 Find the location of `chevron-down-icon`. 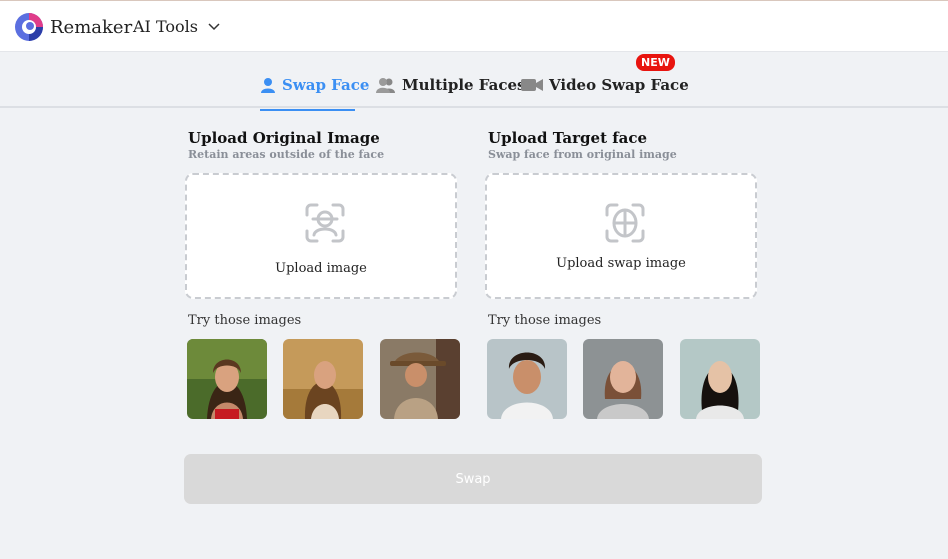

chevron-down-icon is located at coordinates (214, 26).